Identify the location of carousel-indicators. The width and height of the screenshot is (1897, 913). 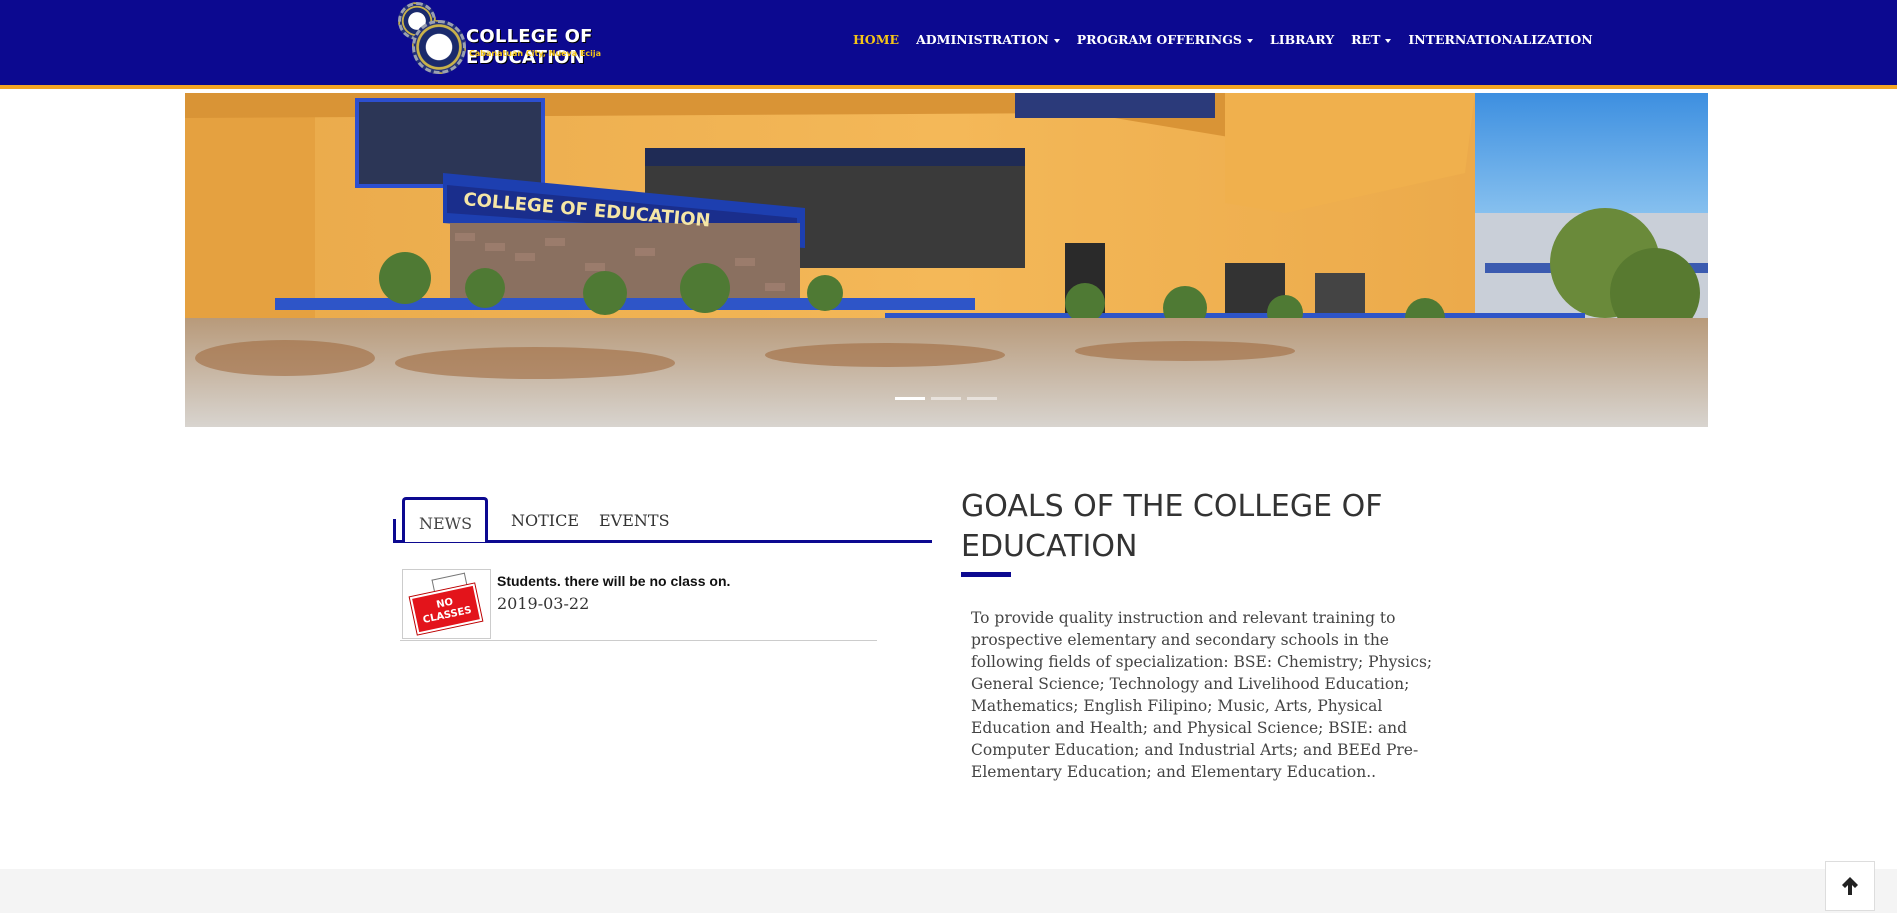
(946, 398).